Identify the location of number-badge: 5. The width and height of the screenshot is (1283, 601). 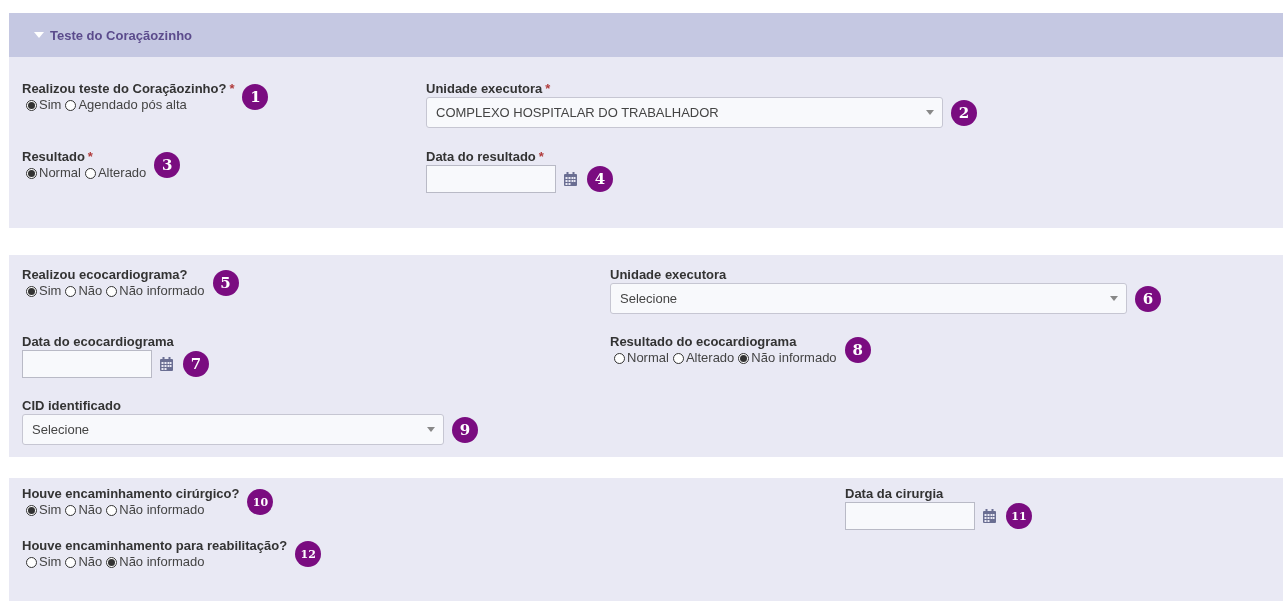
(225, 283).